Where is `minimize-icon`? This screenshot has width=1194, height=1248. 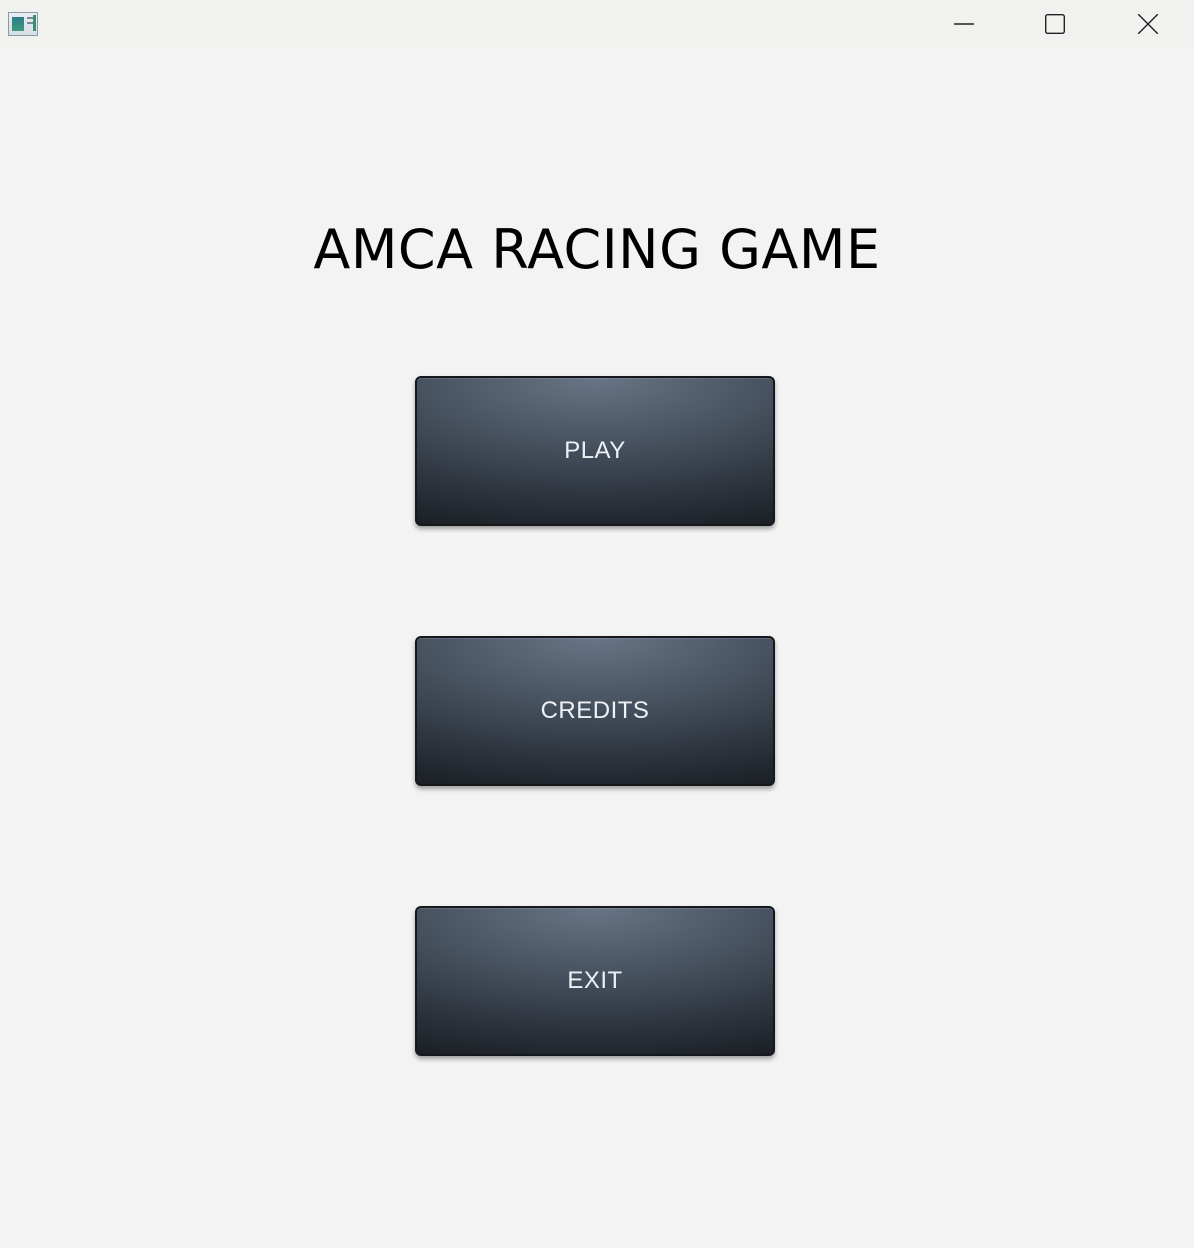
minimize-icon is located at coordinates (964, 24).